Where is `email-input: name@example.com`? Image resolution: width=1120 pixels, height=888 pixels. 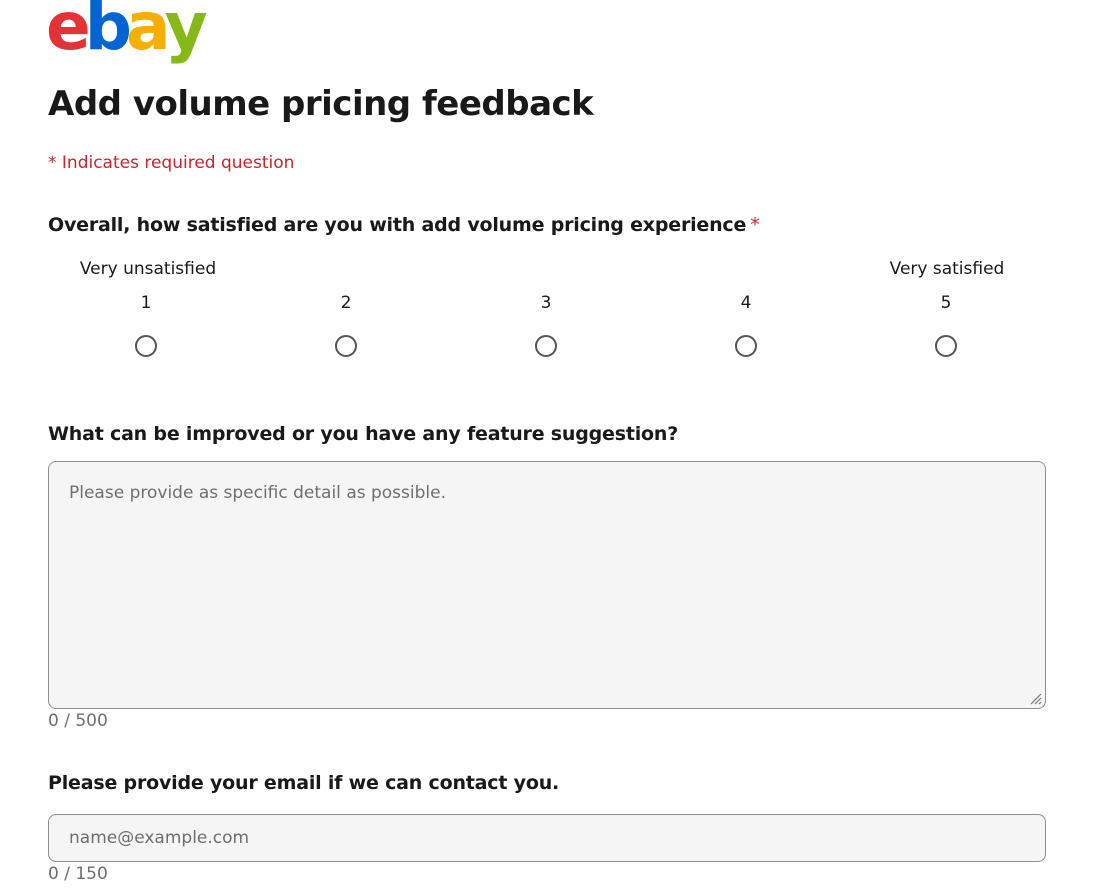
email-input: name@example.com is located at coordinates (547, 838).